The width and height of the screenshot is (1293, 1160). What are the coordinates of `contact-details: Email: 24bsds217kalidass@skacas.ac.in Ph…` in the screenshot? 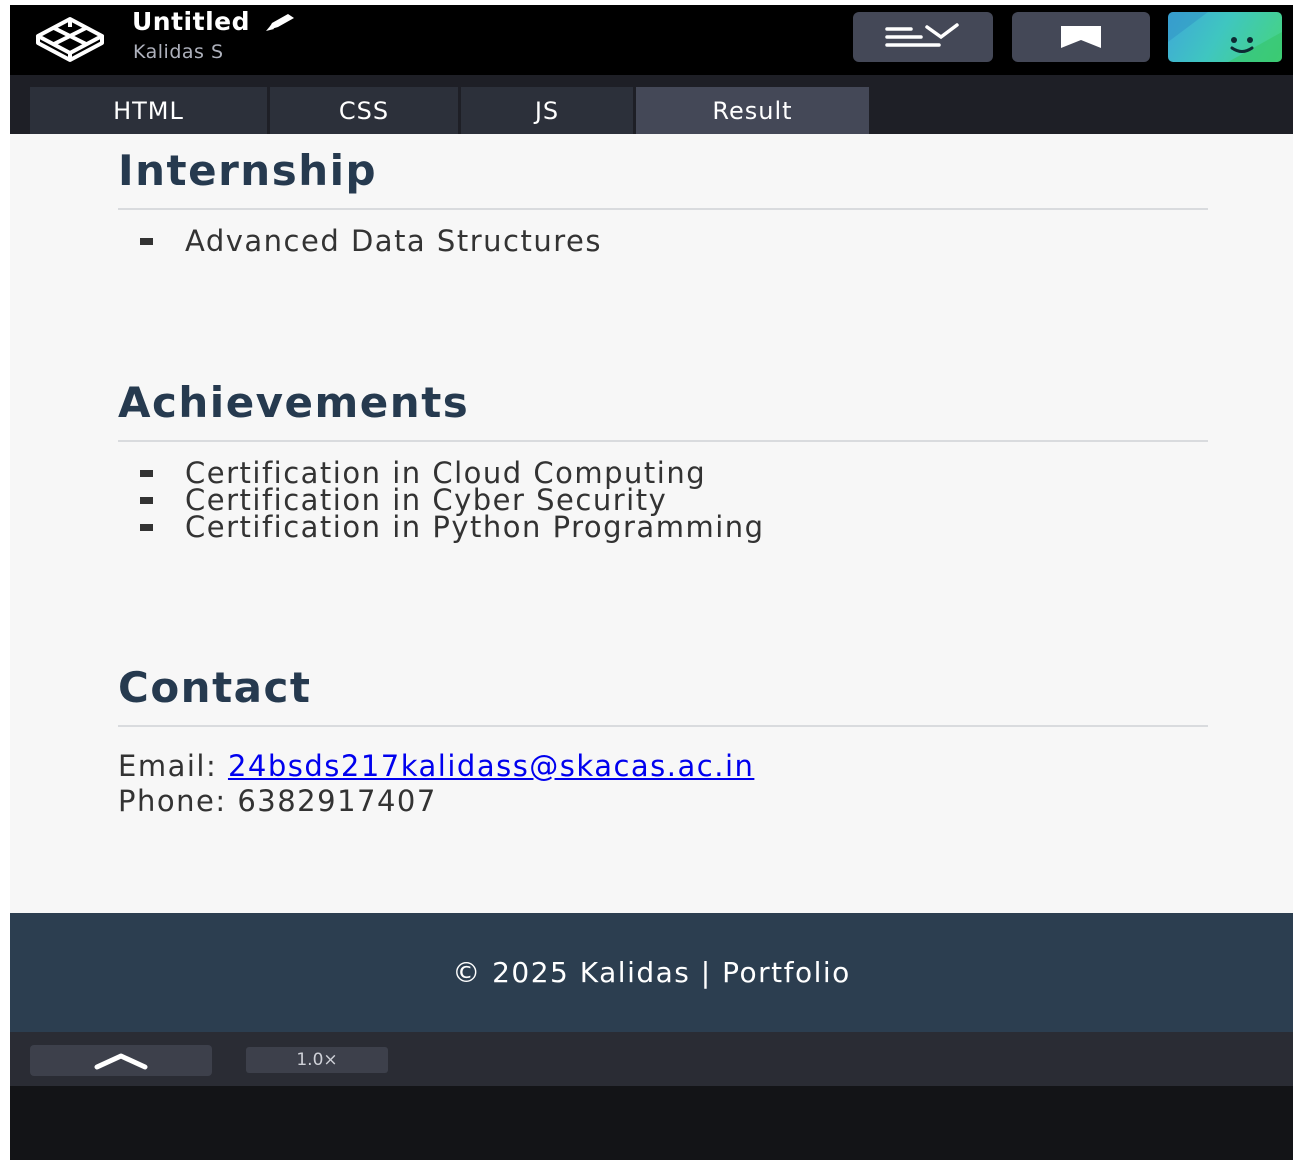 It's located at (663, 784).